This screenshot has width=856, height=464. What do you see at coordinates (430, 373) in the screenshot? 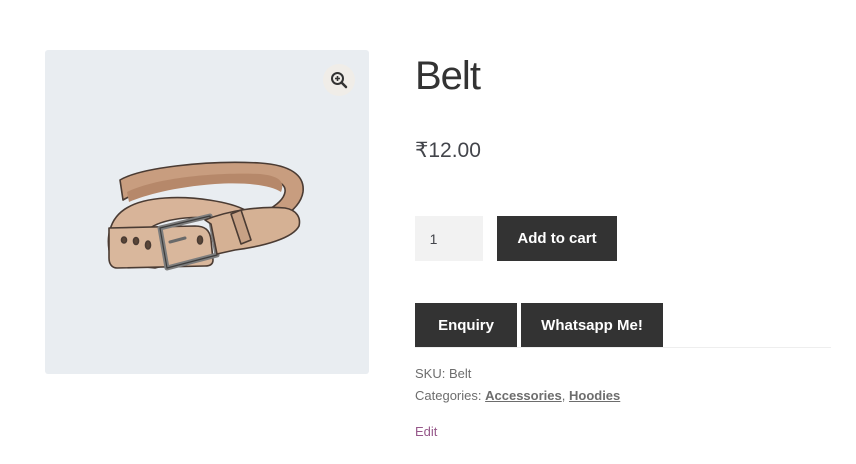
I see `sku-label: SKU:` at bounding box center [430, 373].